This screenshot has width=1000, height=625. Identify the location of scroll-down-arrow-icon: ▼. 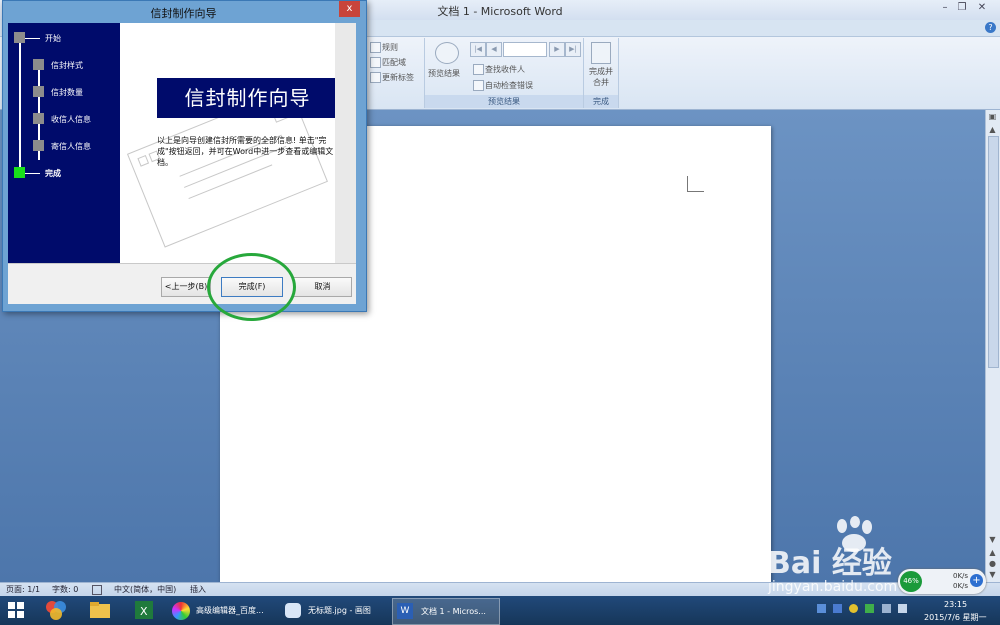
(992, 539).